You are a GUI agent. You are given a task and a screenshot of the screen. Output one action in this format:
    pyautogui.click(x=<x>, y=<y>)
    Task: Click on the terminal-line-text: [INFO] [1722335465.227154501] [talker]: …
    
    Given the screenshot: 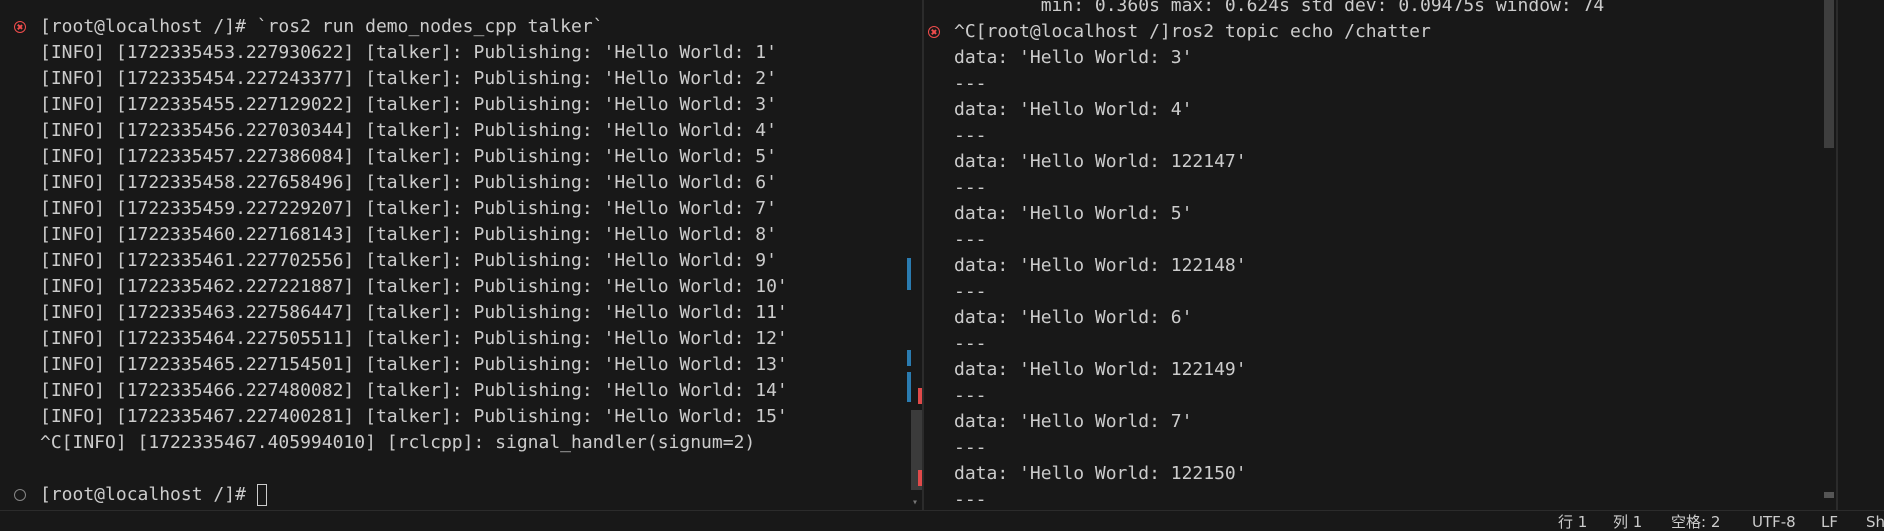 What is the action you would take?
    pyautogui.click(x=414, y=364)
    